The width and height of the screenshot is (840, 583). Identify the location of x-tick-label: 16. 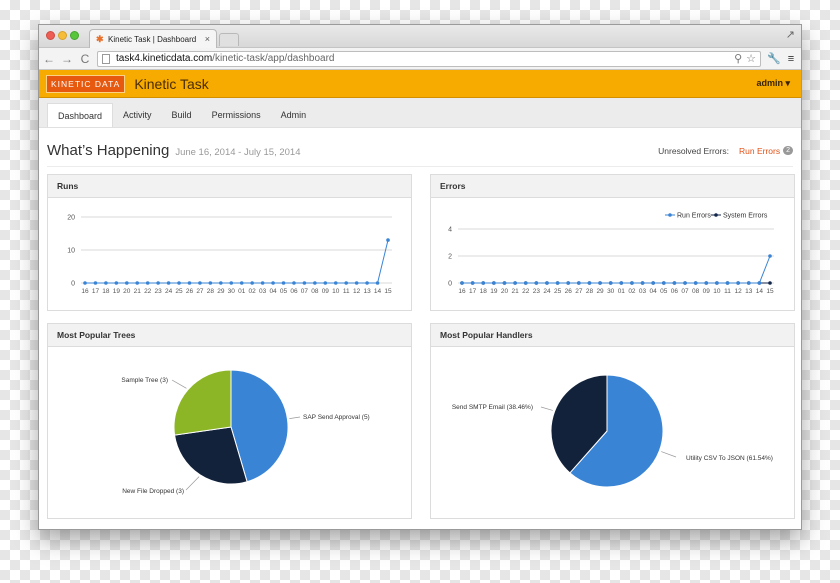
(85, 291).